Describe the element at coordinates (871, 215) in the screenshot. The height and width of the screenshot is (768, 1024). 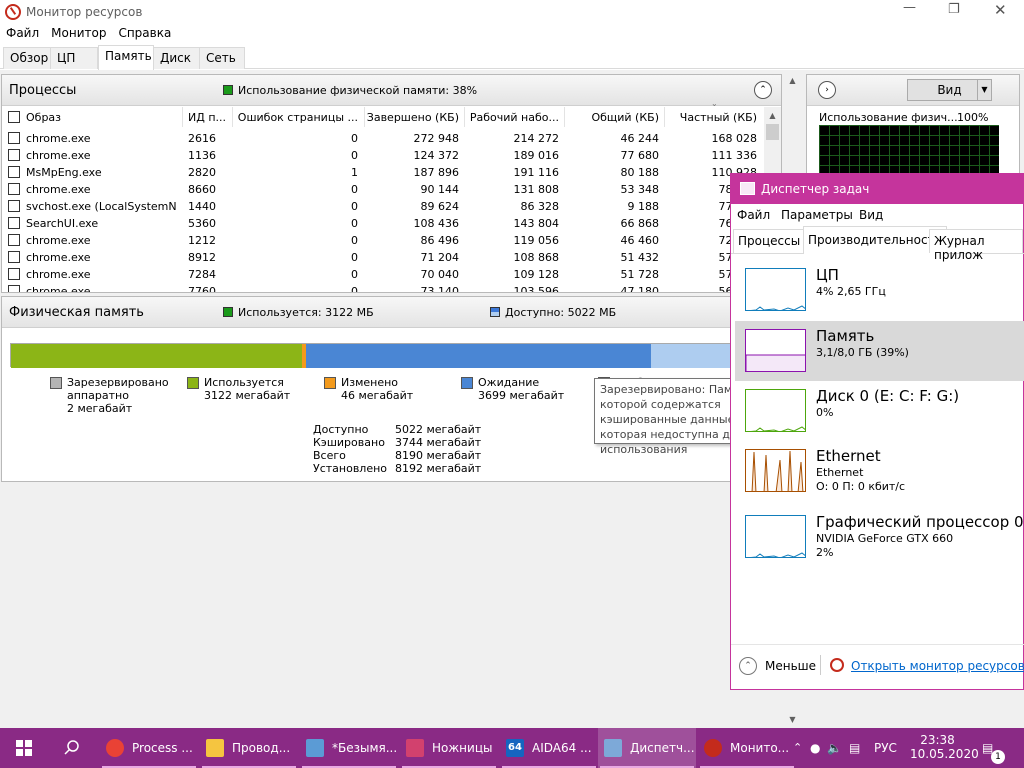
I see `tm-menu-view: Вид` at that location.